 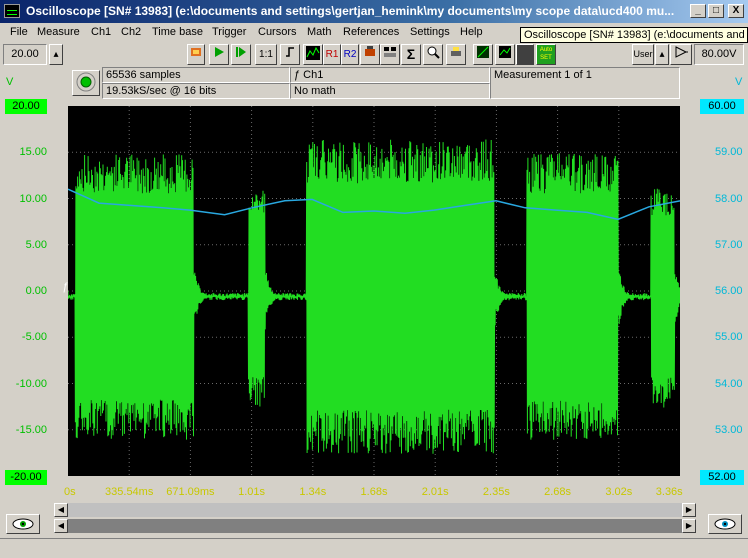 I want to click on right-top-badge: 60.00, so click(x=722, y=106).